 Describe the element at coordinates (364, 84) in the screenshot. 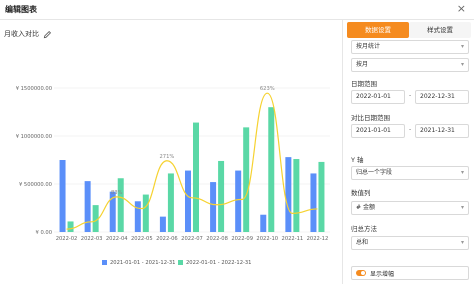

I see `date-range-label: 日期范围` at that location.